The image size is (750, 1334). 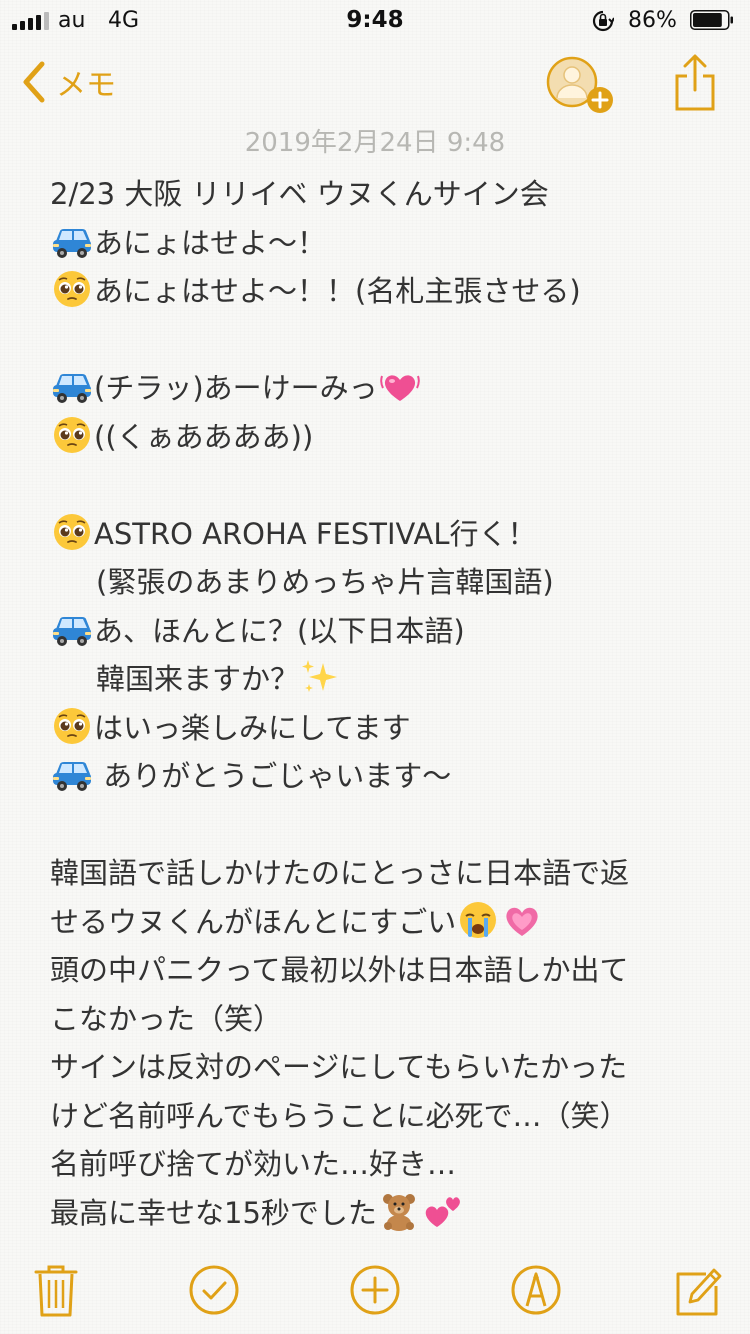 What do you see at coordinates (34, 82) in the screenshot?
I see `chevron-left-icon` at bounding box center [34, 82].